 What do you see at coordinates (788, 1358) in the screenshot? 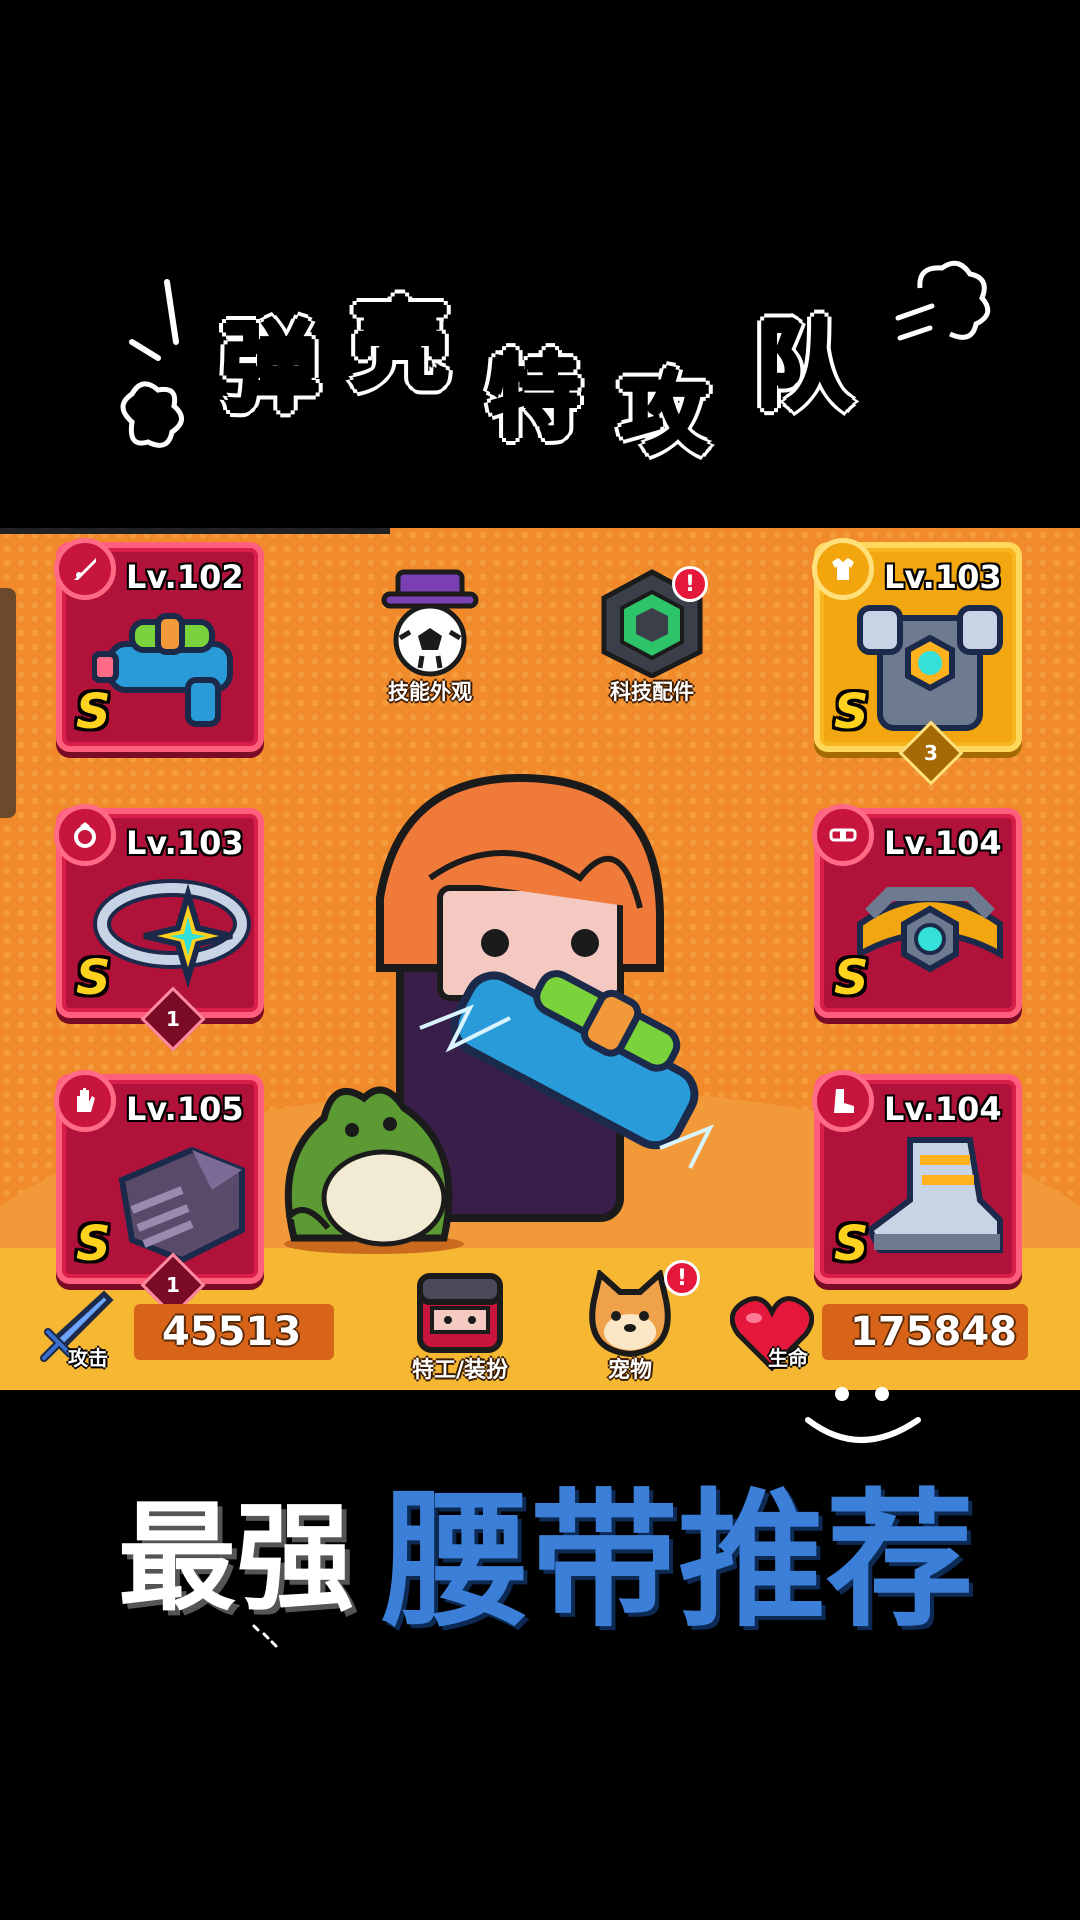
I see `hp-label: 生命` at bounding box center [788, 1358].